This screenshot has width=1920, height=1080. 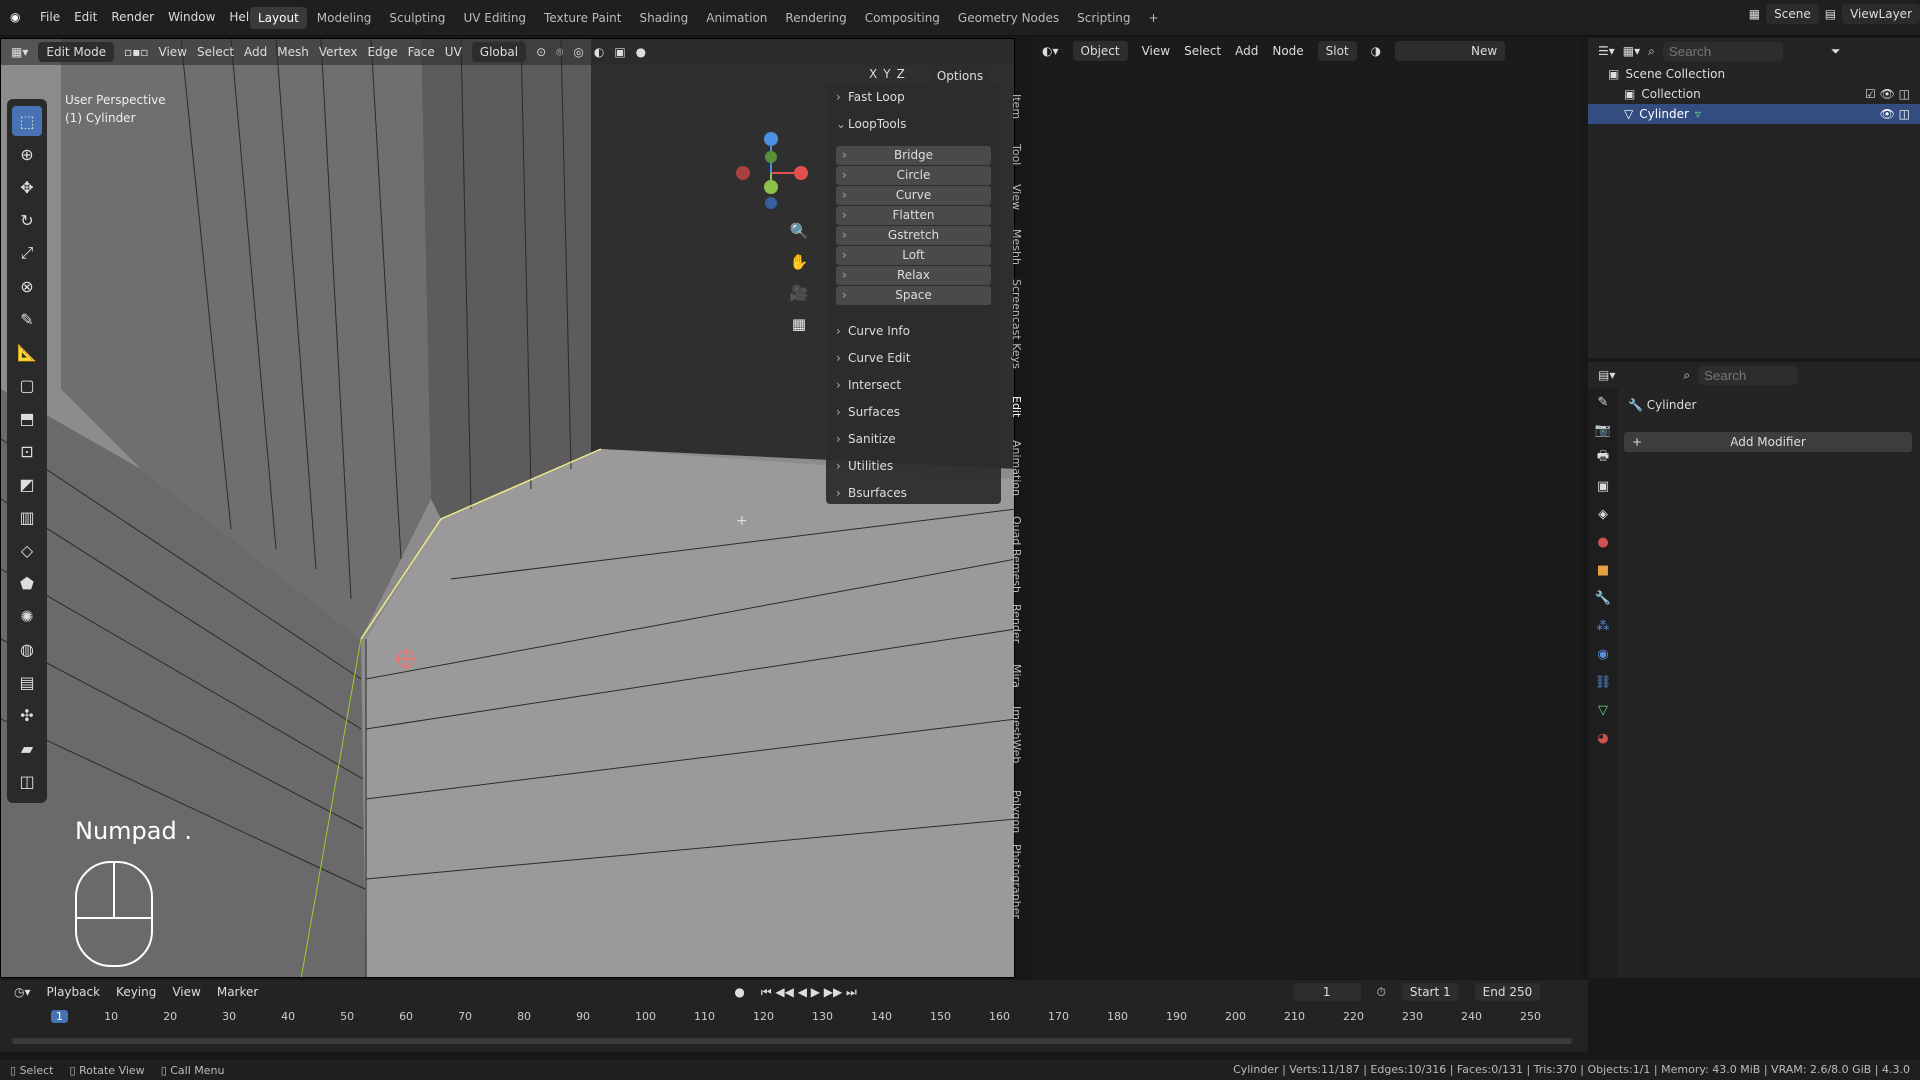 I want to click on tab-uv-editing: UV Editing, so click(x=494, y=18).